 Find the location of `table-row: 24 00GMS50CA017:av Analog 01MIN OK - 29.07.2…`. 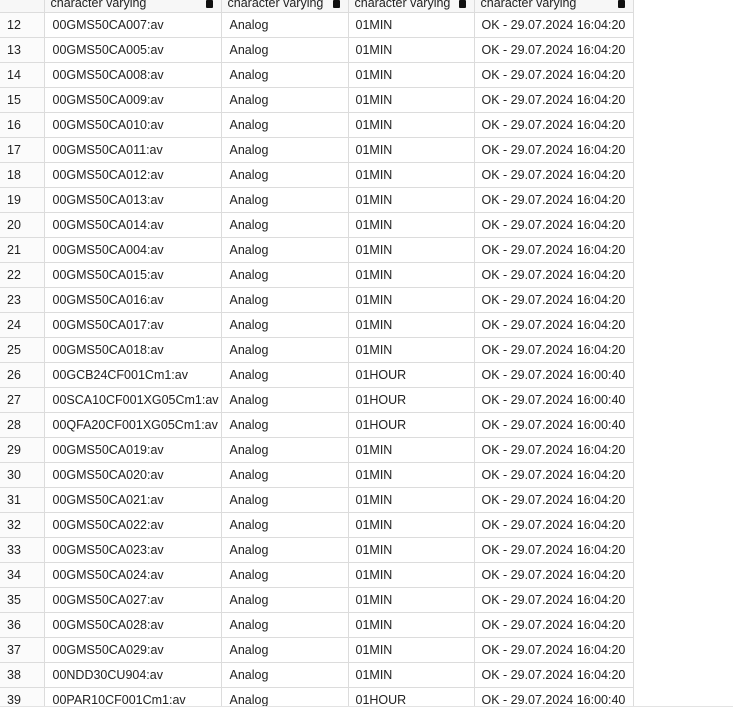

table-row: 24 00GMS50CA017:av Analog 01MIN OK - 29.07.2… is located at coordinates (317, 325).